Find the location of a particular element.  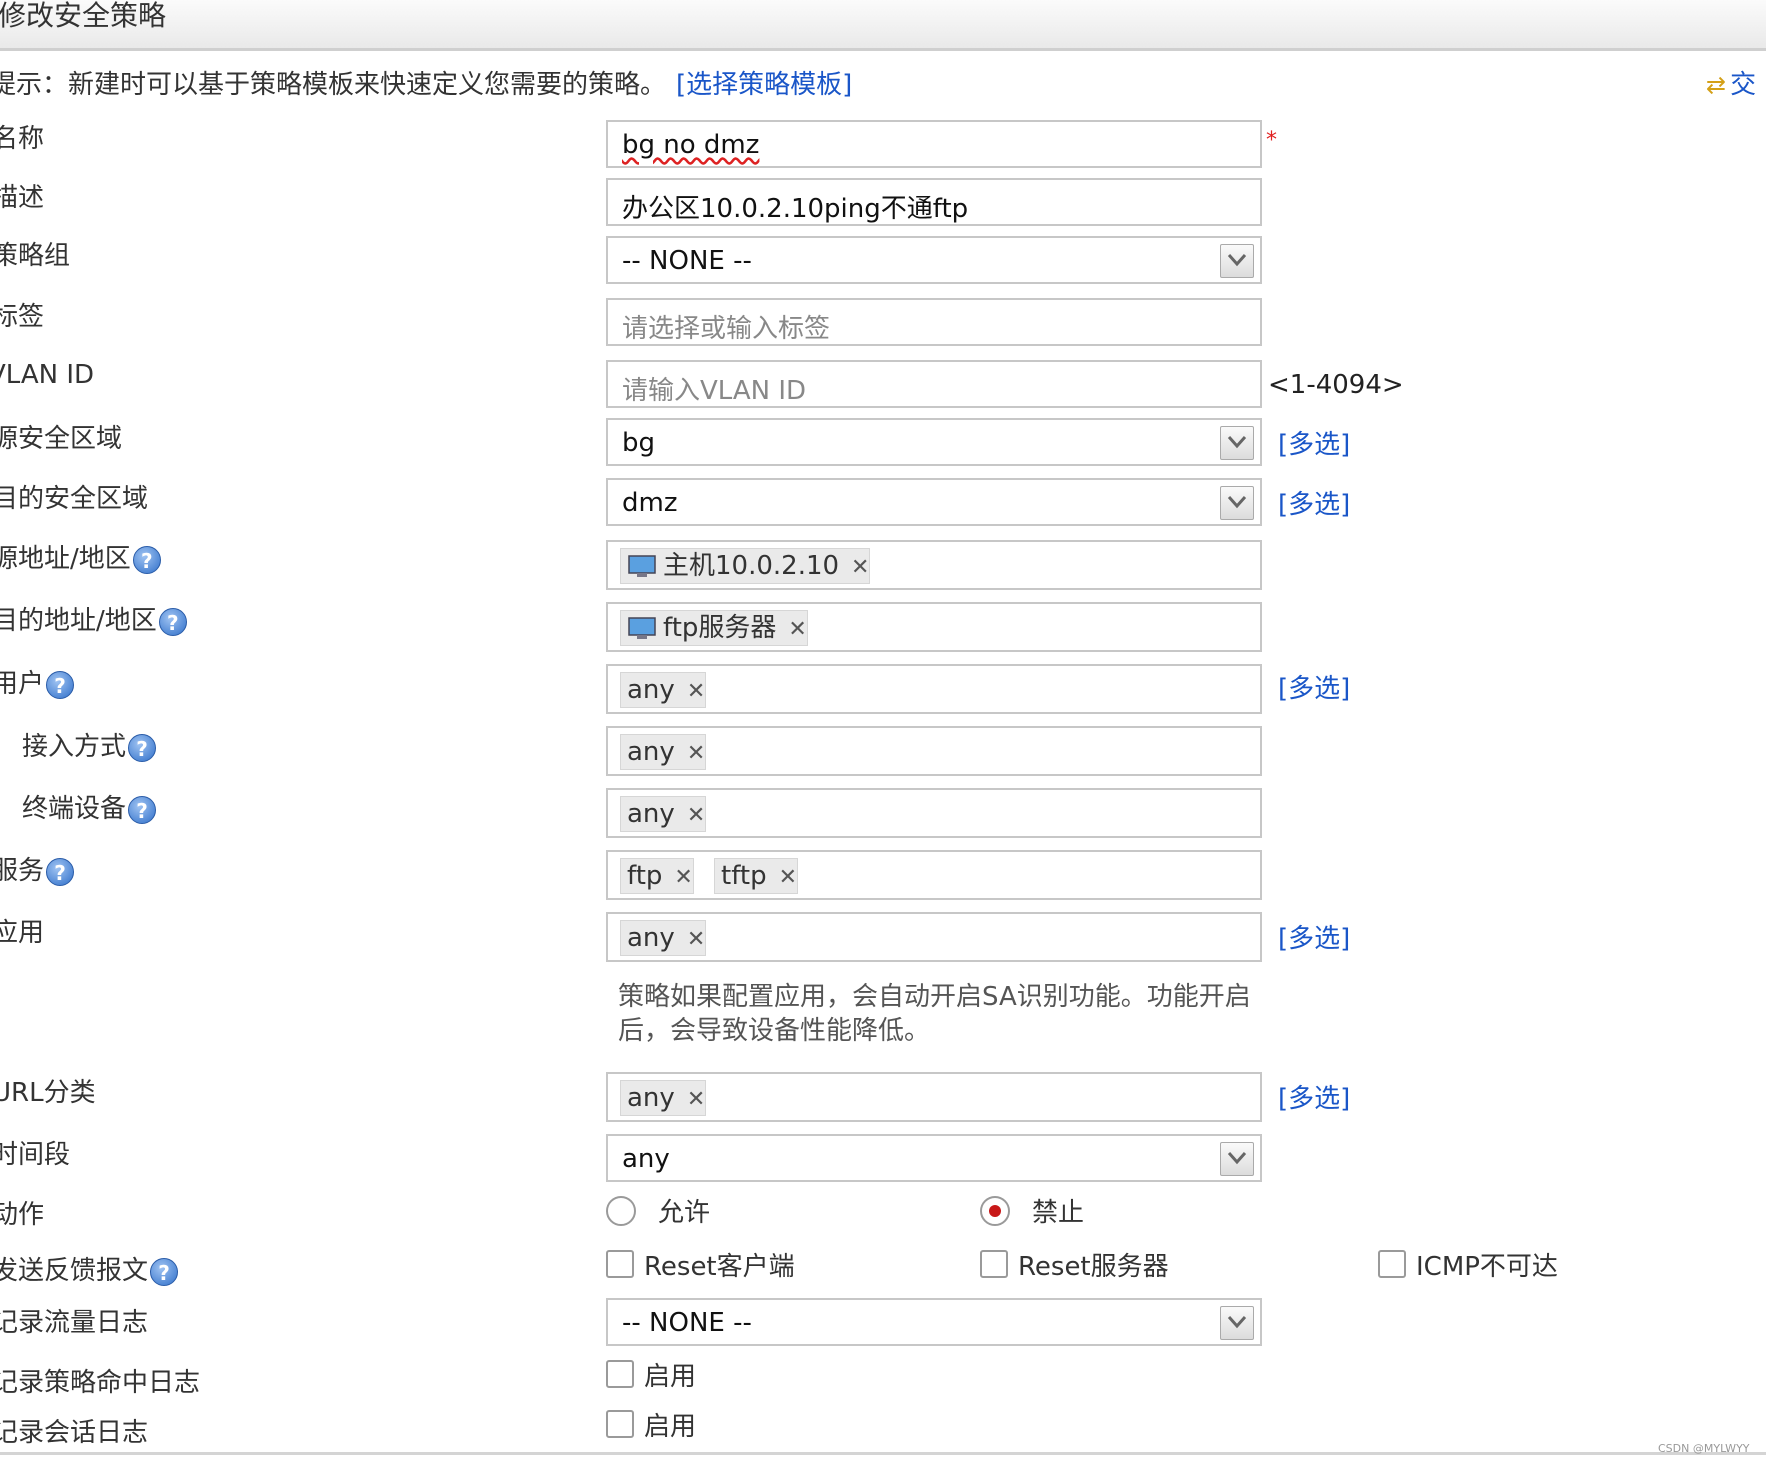

desc-input: 办公区10.0.2.10ping不通ftp is located at coordinates (934, 202).